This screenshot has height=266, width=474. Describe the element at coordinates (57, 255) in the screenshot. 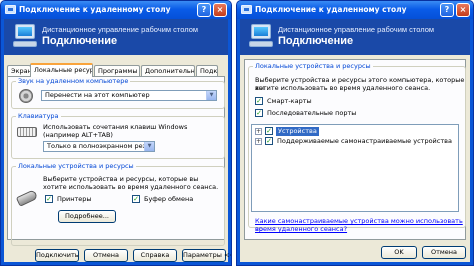

I see `connect-button: Подключить` at that location.